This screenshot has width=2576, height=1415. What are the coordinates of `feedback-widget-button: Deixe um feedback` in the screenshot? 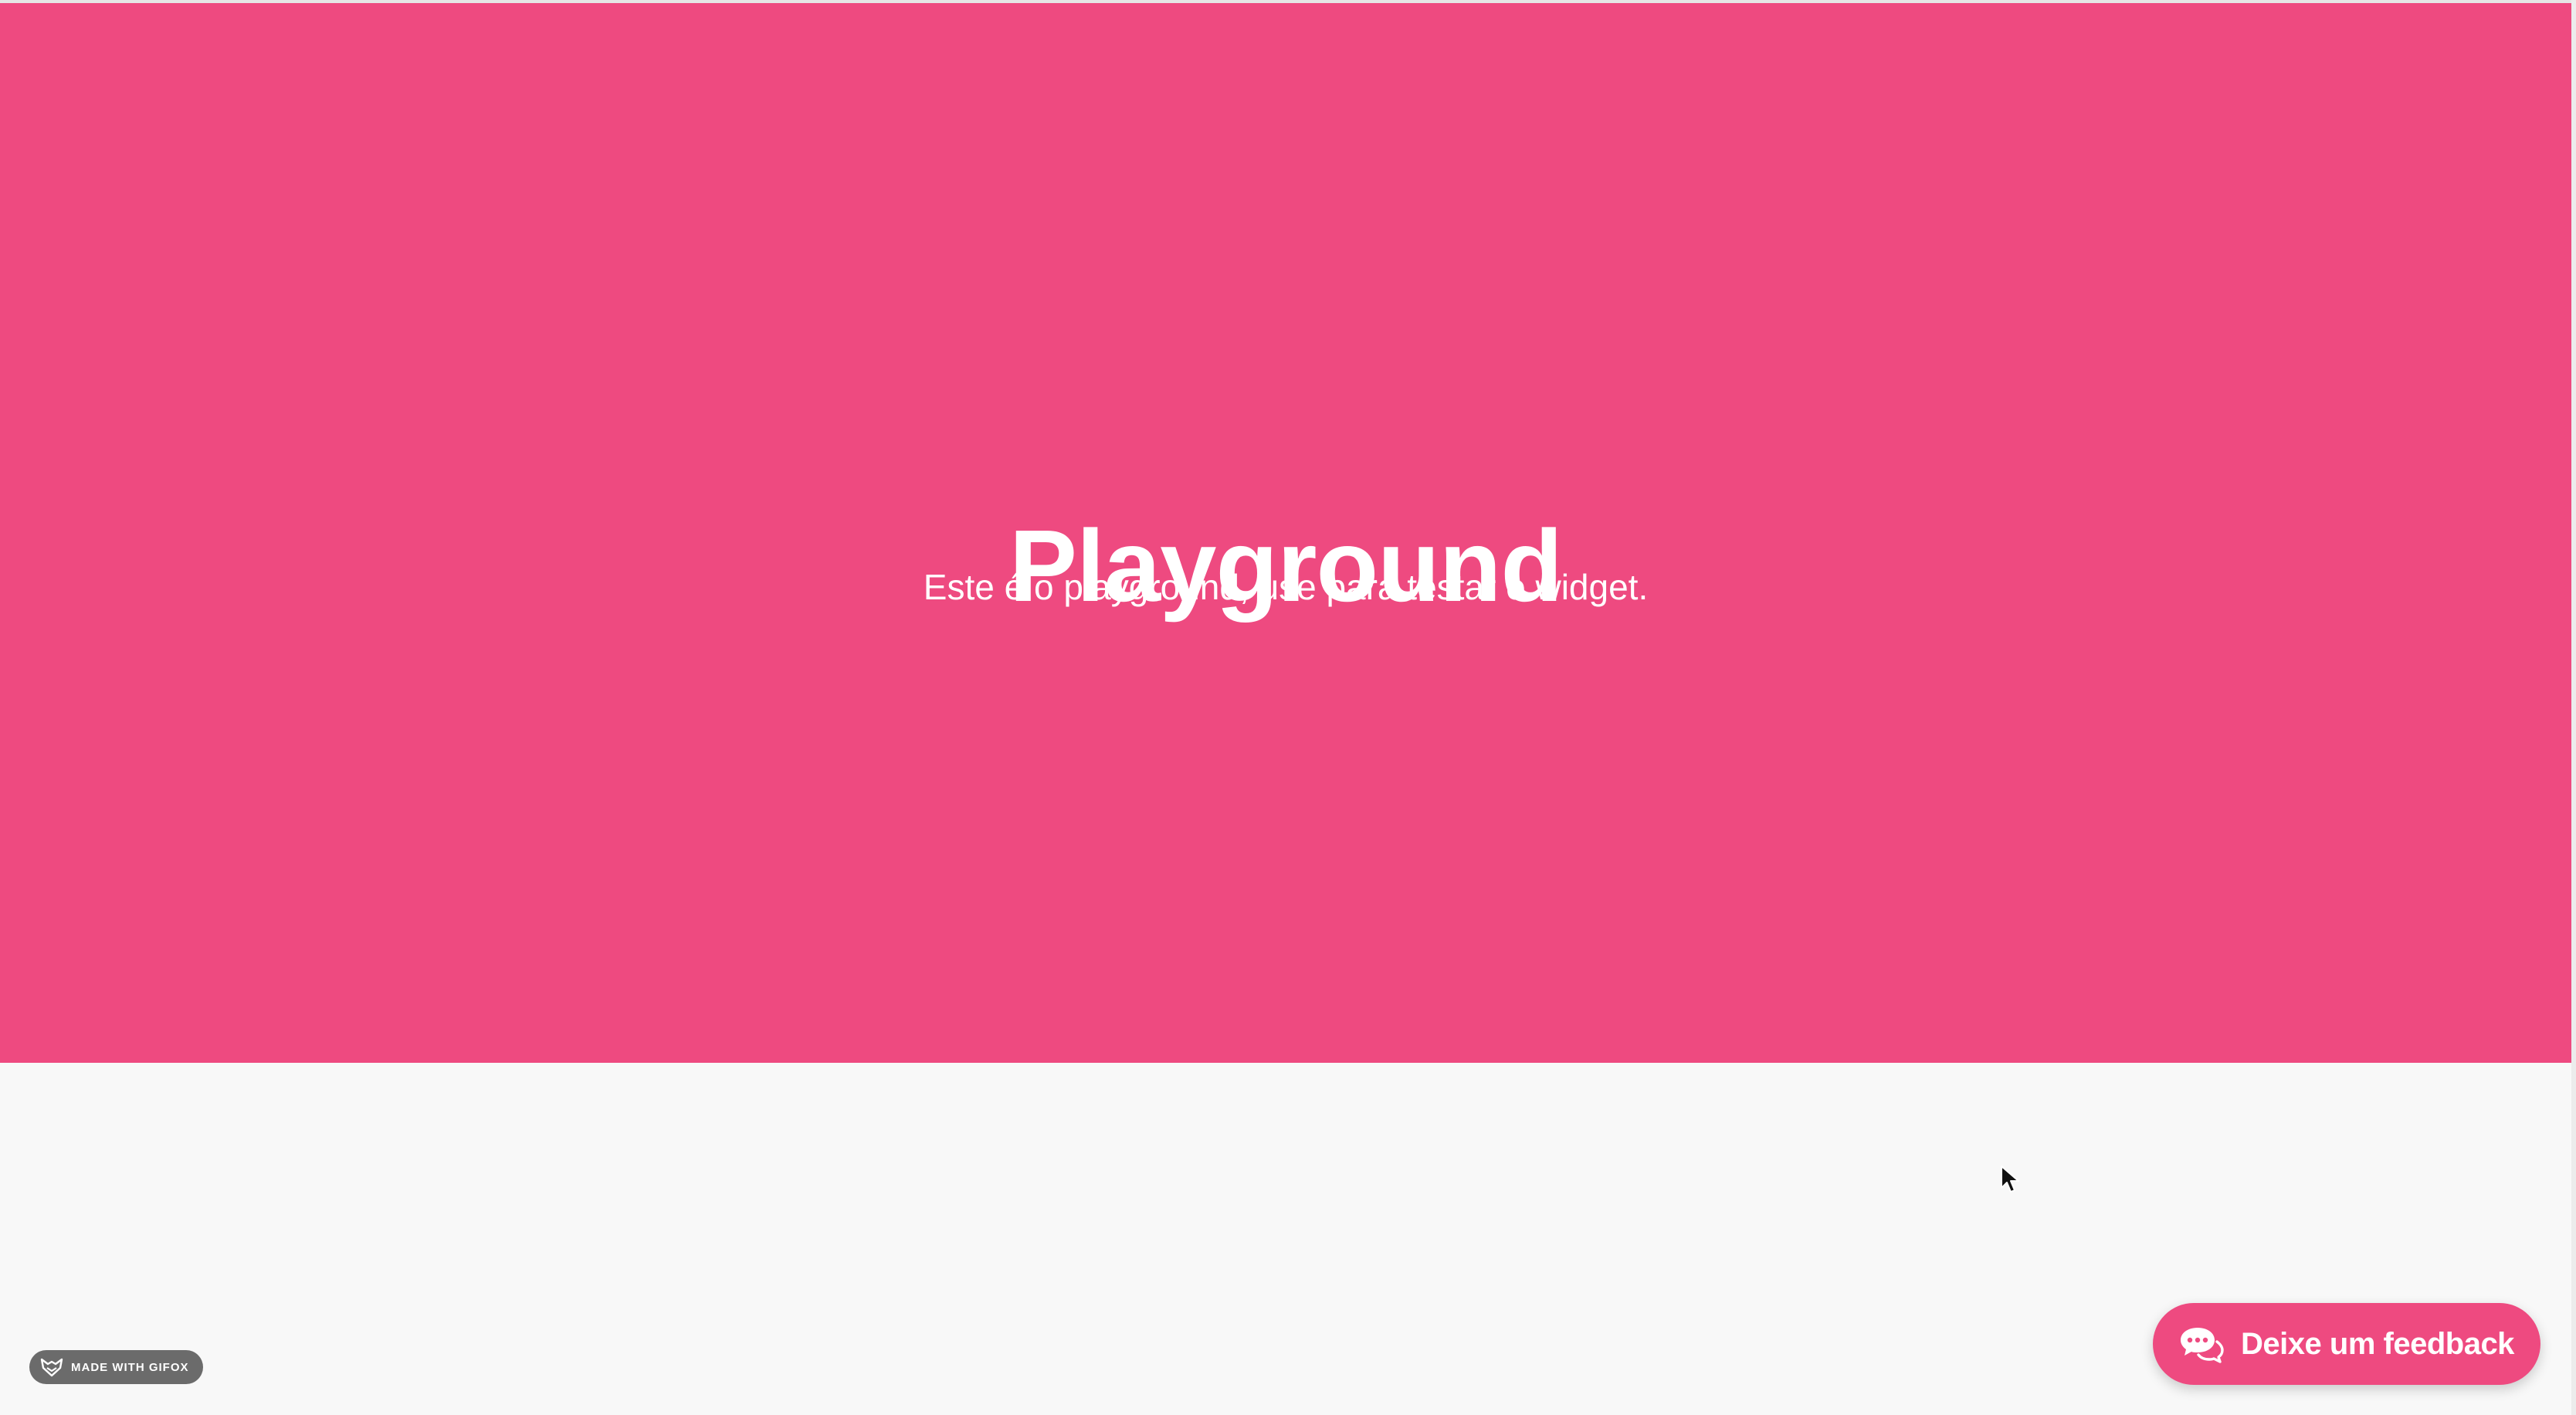 It's located at (2346, 1344).